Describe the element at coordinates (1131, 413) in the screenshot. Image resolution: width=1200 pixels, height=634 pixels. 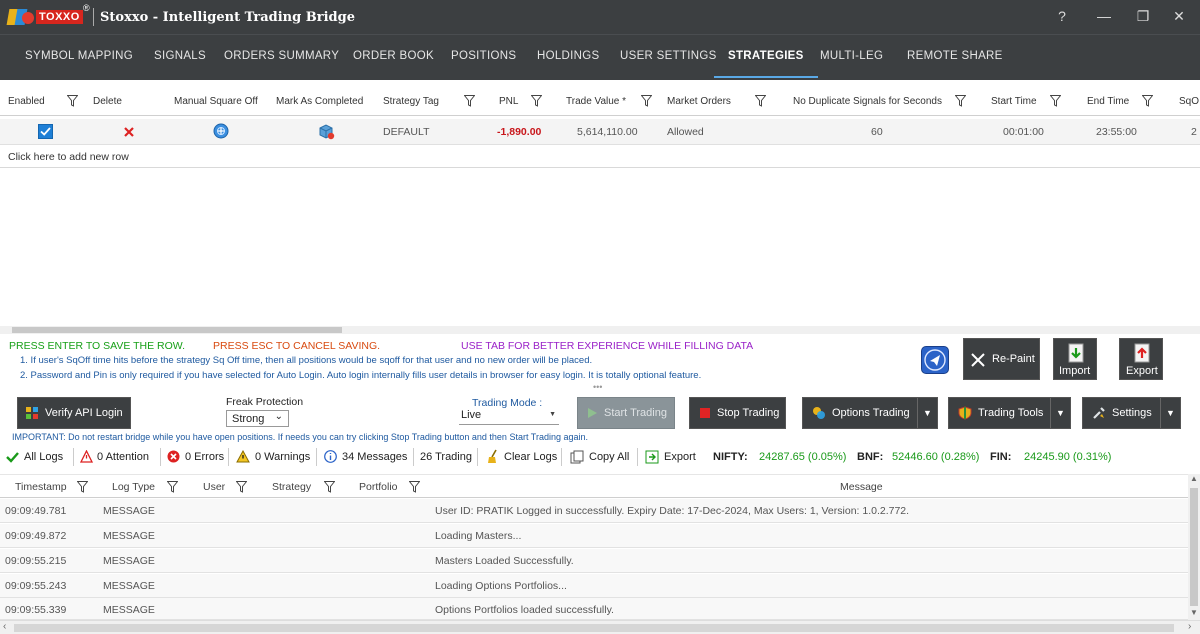
I see `settings-button: Settings ▼` at that location.